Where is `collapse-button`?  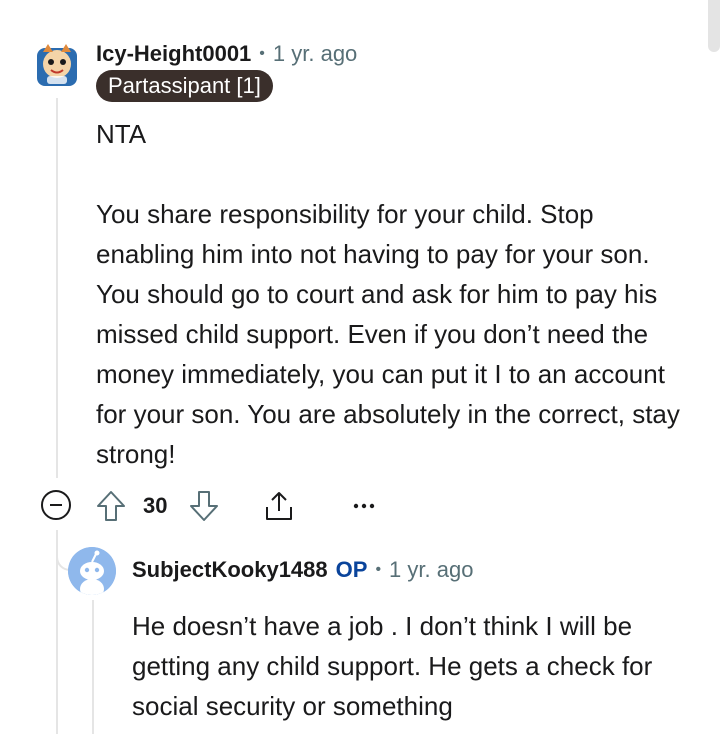 collapse-button is located at coordinates (56, 505).